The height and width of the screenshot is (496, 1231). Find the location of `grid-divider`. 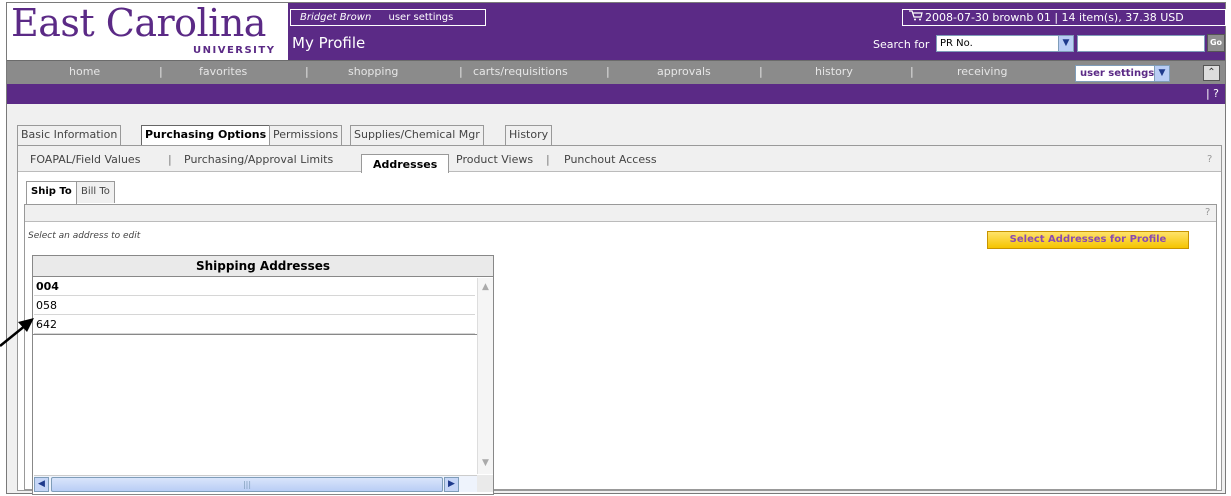

grid-divider is located at coordinates (255, 334).